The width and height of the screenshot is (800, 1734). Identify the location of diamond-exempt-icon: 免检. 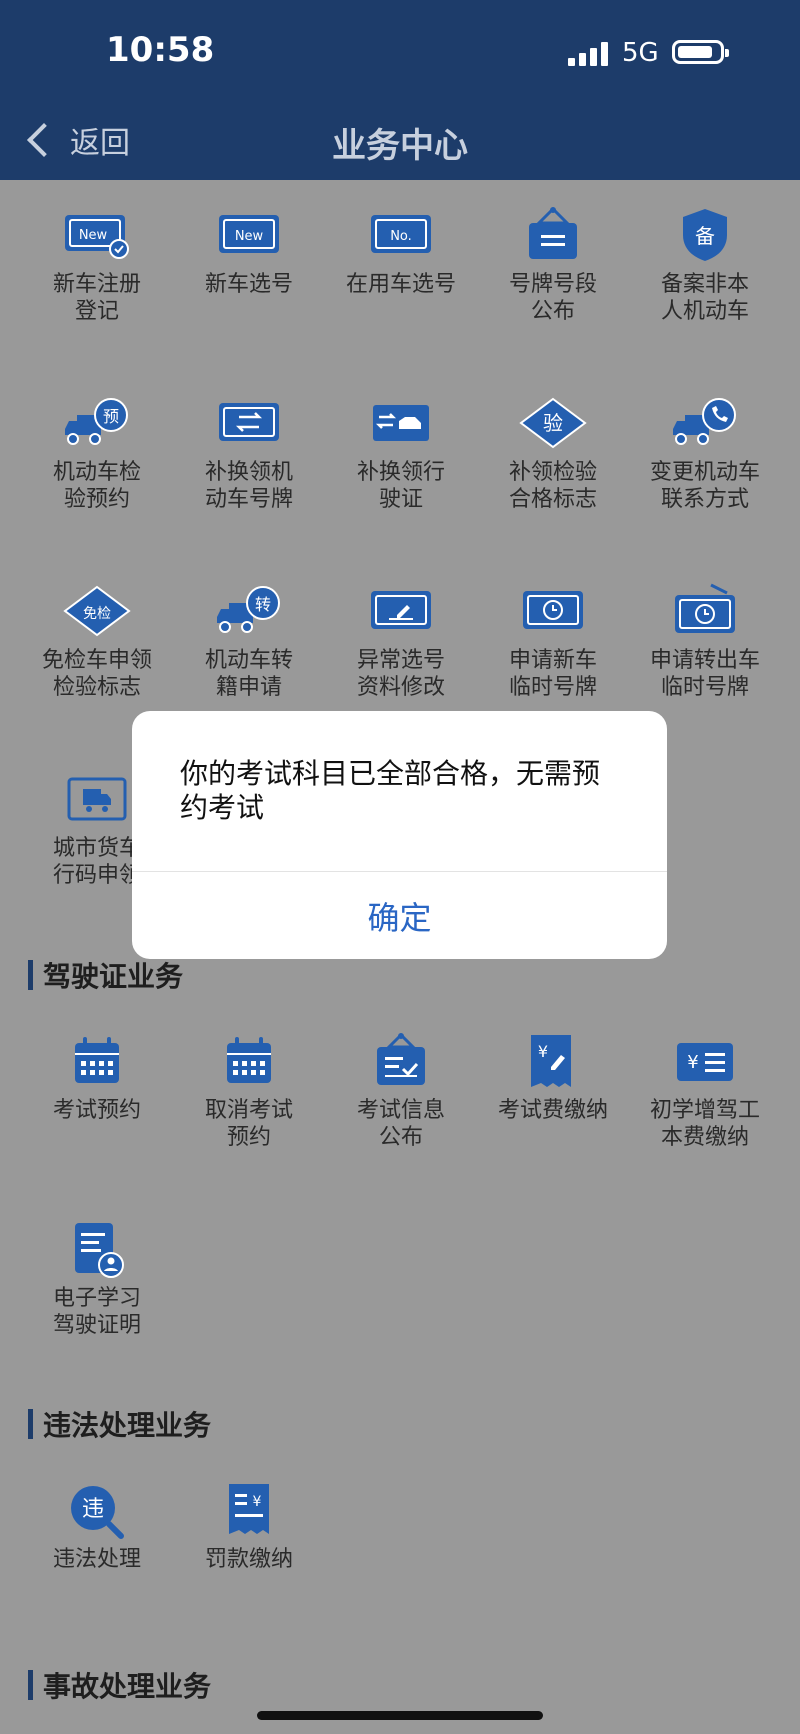
(97, 611).